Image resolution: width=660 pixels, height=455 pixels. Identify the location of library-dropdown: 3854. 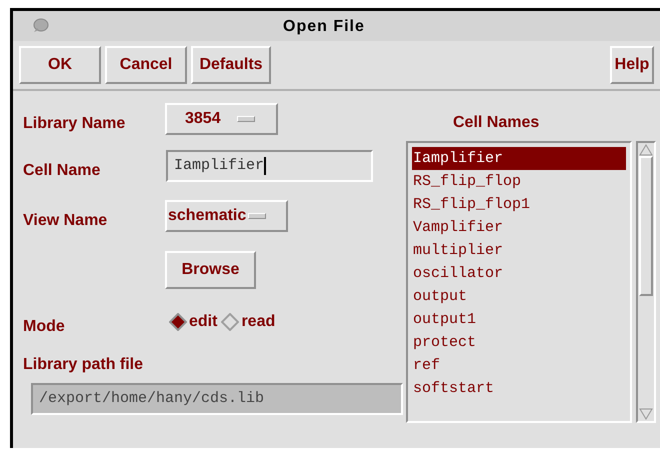
(221, 119).